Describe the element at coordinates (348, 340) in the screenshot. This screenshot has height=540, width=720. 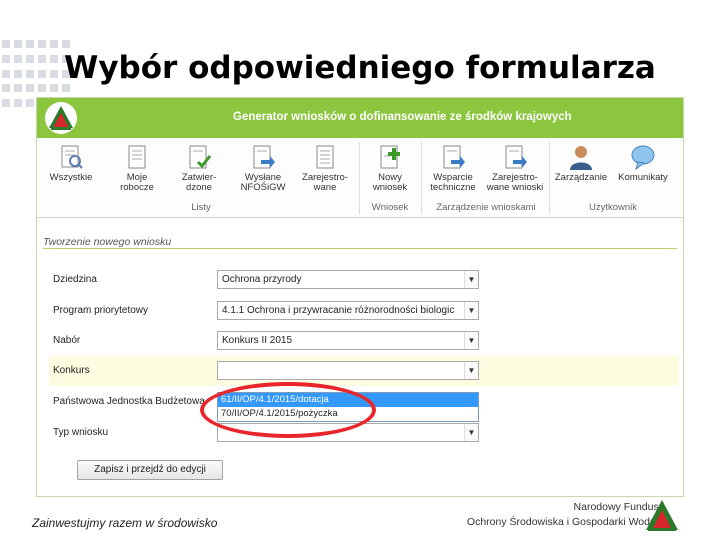
I see `nabor-select: Konkurs II 2015 ▼` at that location.